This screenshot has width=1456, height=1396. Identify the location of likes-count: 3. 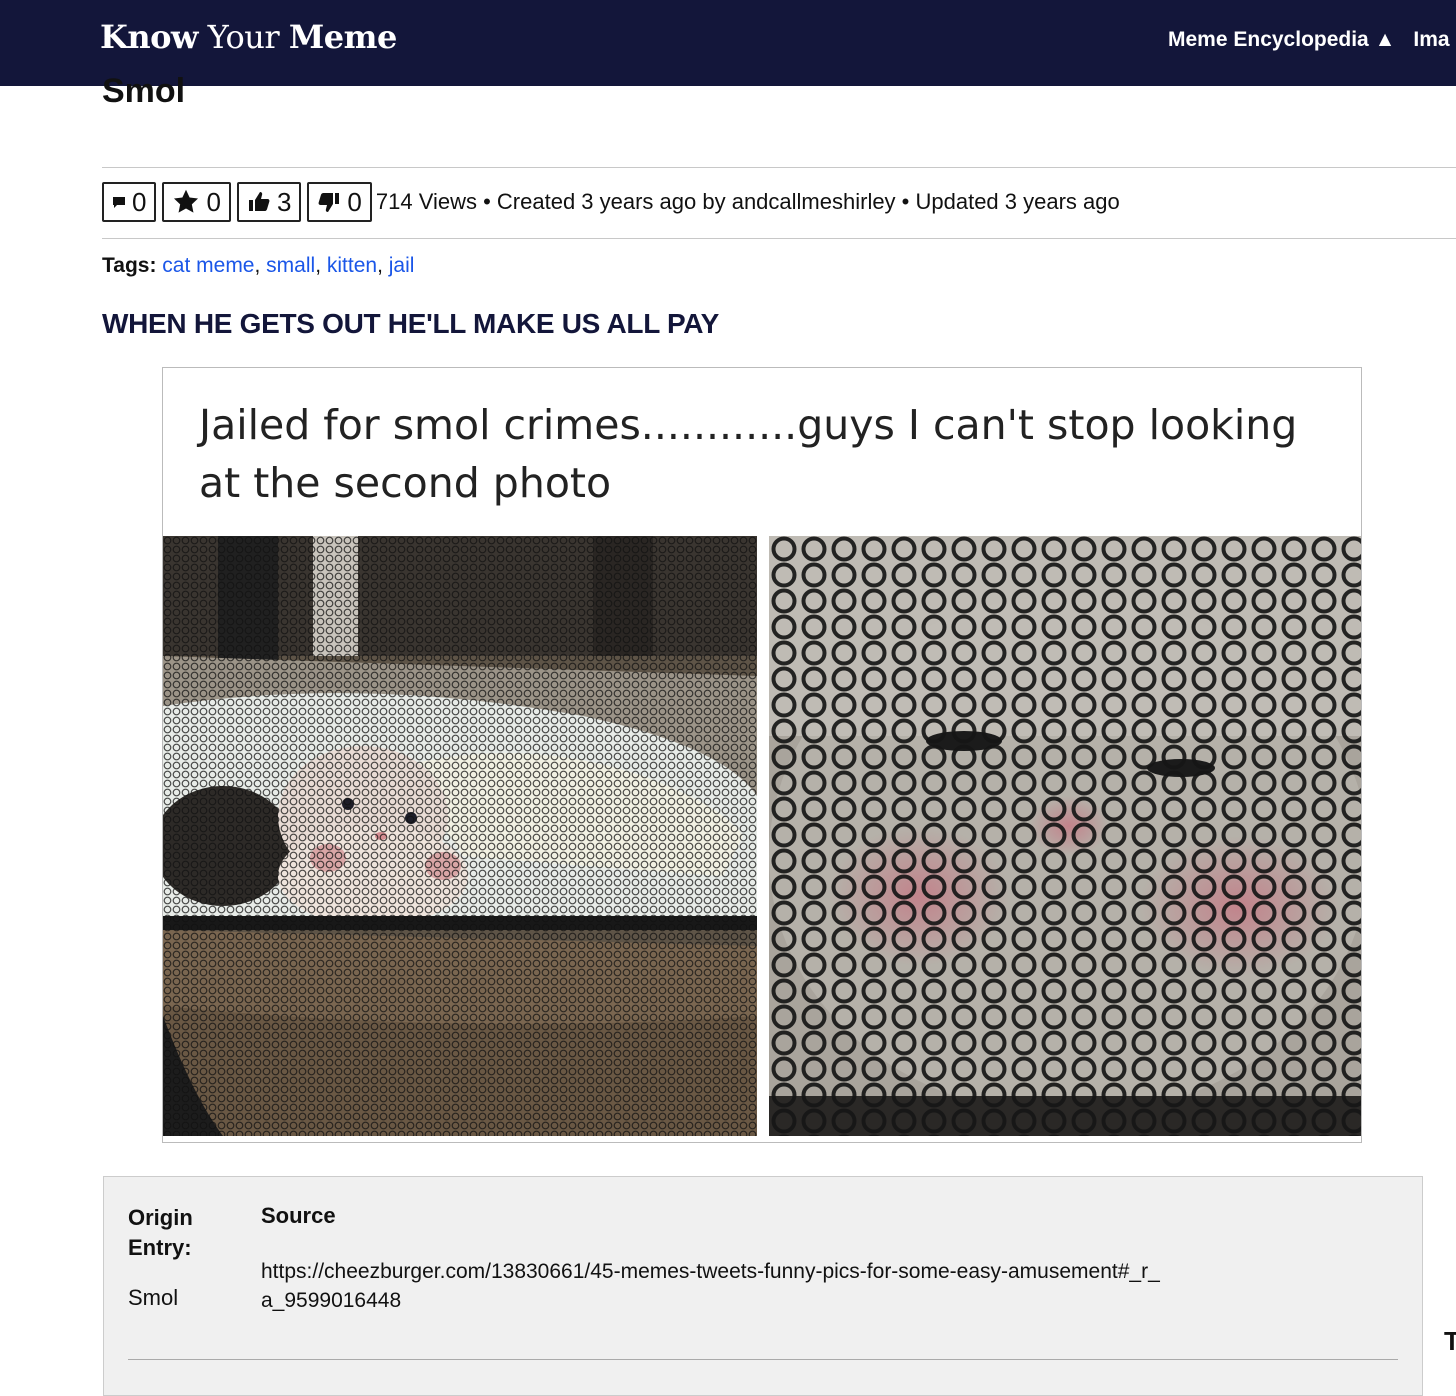
(284, 201).